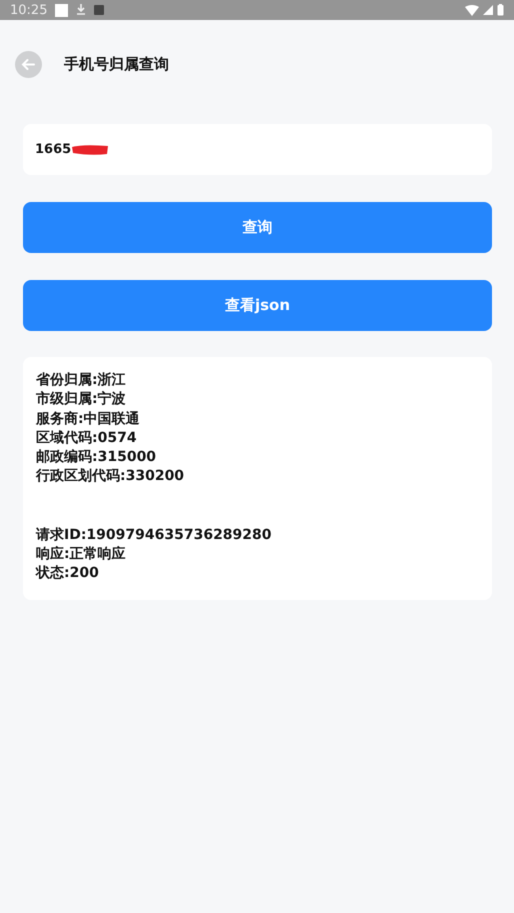 This screenshot has width=514, height=913. What do you see at coordinates (81, 10) in the screenshot?
I see `download-icon` at bounding box center [81, 10].